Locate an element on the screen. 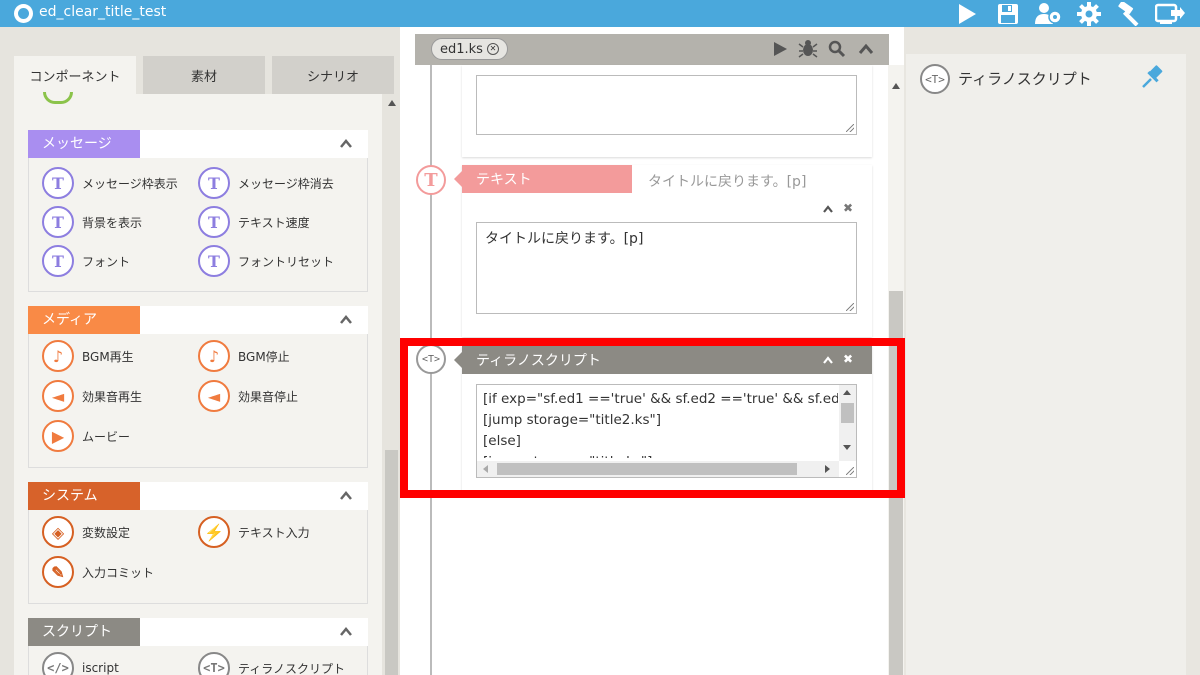 This screenshot has width=1200, height=675. category-header: システム is located at coordinates (198, 496).